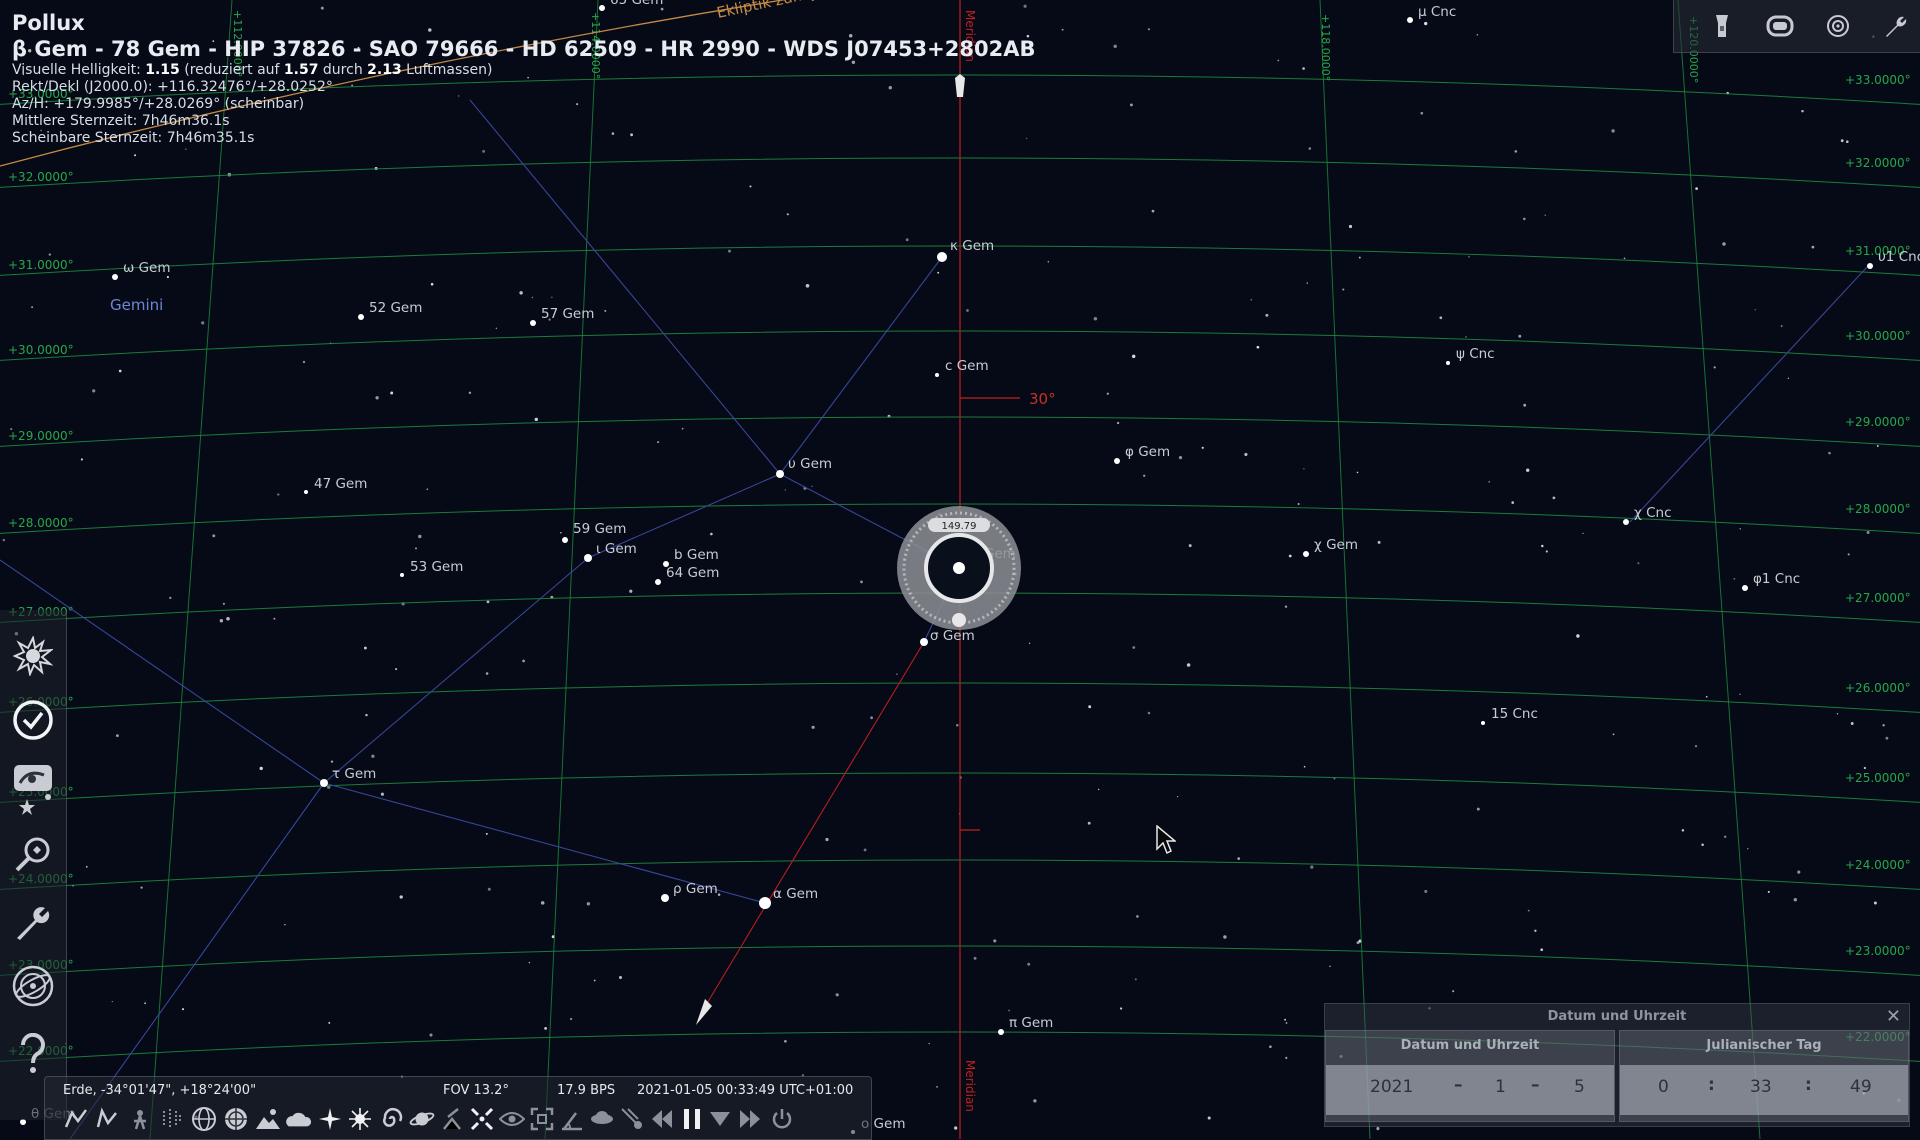 The width and height of the screenshot is (1920, 1140). Describe the element at coordinates (436, 567) in the screenshot. I see `star-label: 53 Gem` at that location.